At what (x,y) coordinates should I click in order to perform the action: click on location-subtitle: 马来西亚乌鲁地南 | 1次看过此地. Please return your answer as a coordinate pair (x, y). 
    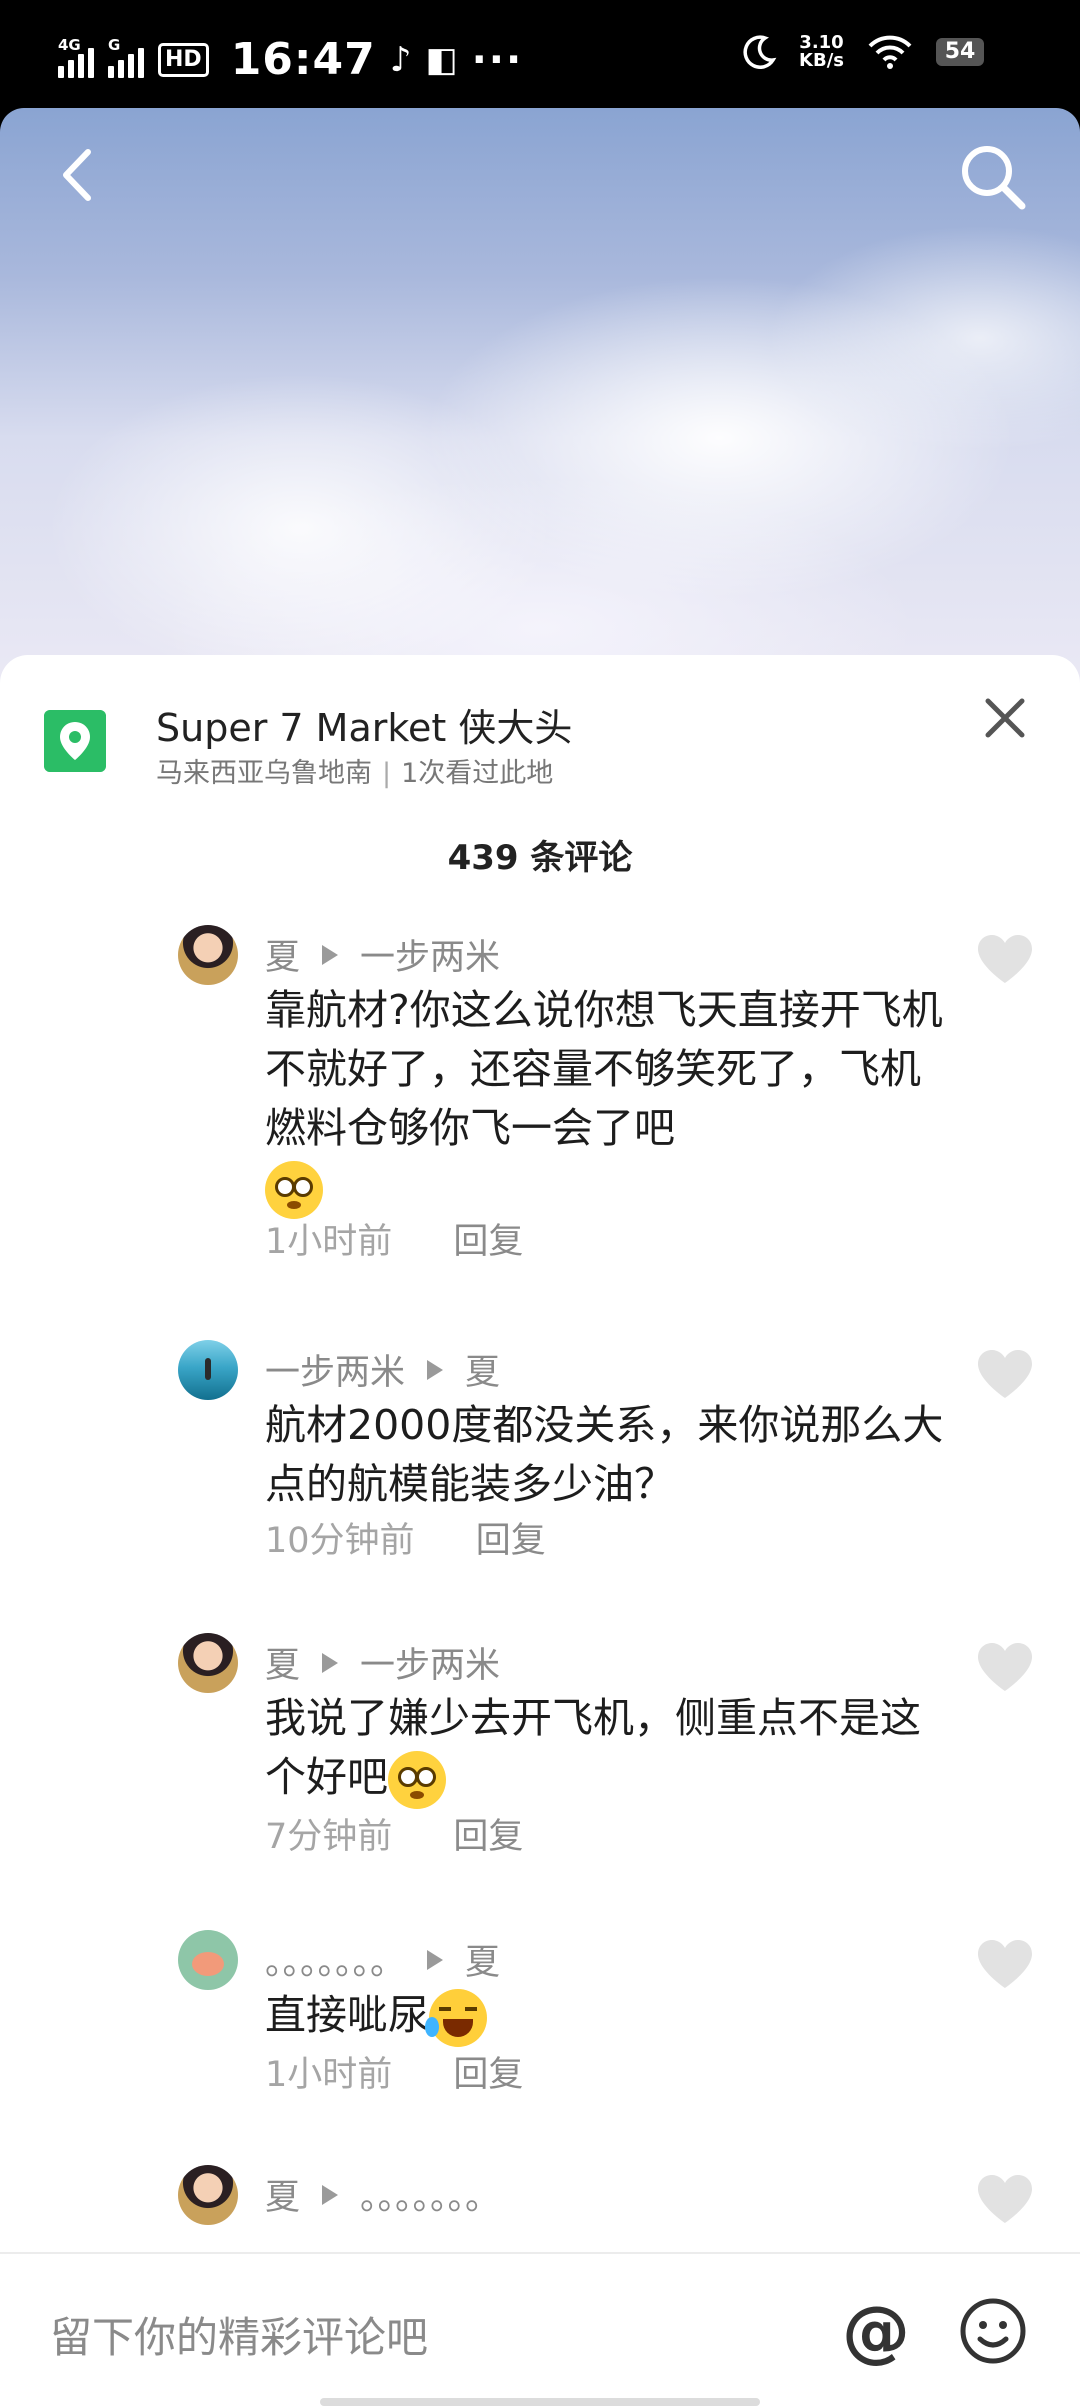
    Looking at the image, I should click on (354, 770).